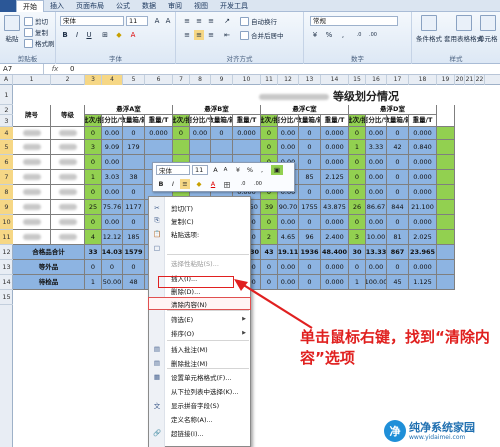 The height and width of the screenshot is (447, 500). What do you see at coordinates (376, 252) in the screenshot?
I see `data-cell: 13.33` at bounding box center [376, 252].